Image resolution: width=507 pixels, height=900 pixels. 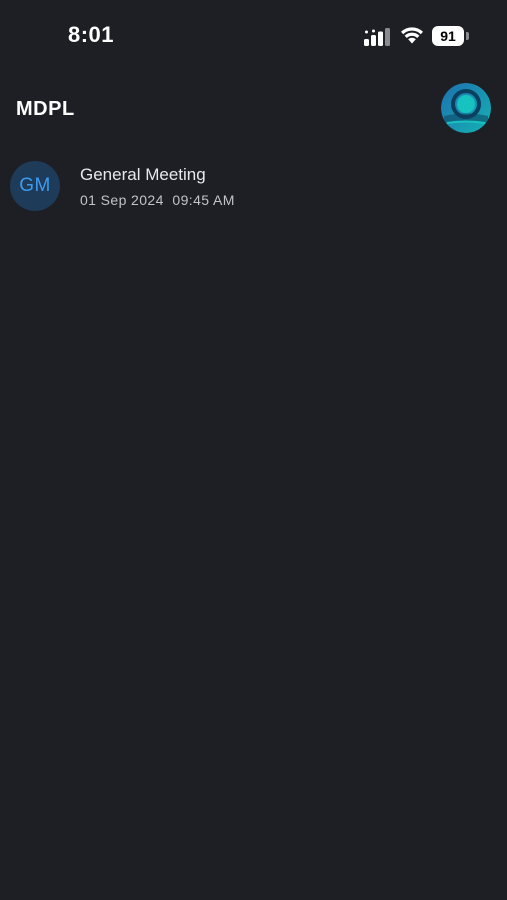 What do you see at coordinates (412, 35) in the screenshot?
I see `wifi-icon` at bounding box center [412, 35].